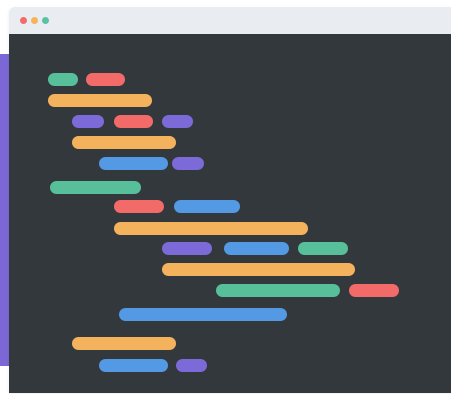  What do you see at coordinates (230, 20) in the screenshot?
I see `window-titlebar` at bounding box center [230, 20].